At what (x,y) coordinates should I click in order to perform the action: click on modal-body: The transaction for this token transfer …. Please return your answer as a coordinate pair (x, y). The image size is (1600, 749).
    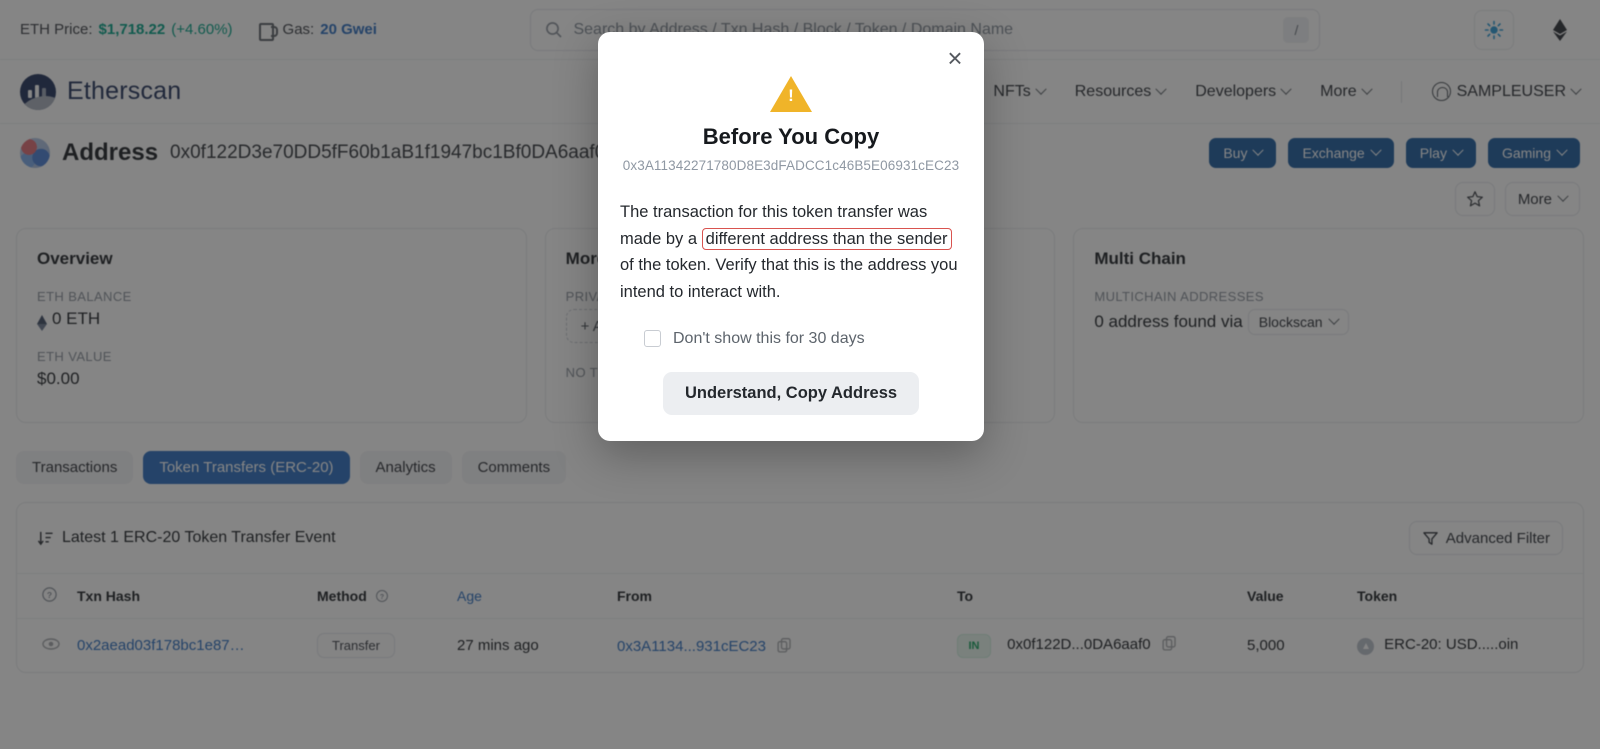
    Looking at the image, I should click on (791, 252).